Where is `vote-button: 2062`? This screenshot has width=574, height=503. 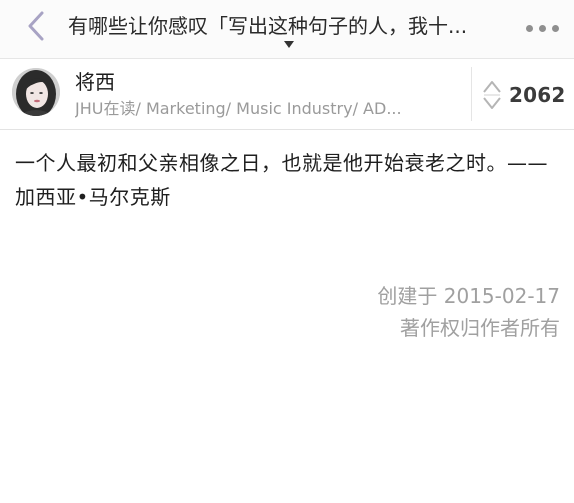
vote-button: 2062 is located at coordinates (525, 95).